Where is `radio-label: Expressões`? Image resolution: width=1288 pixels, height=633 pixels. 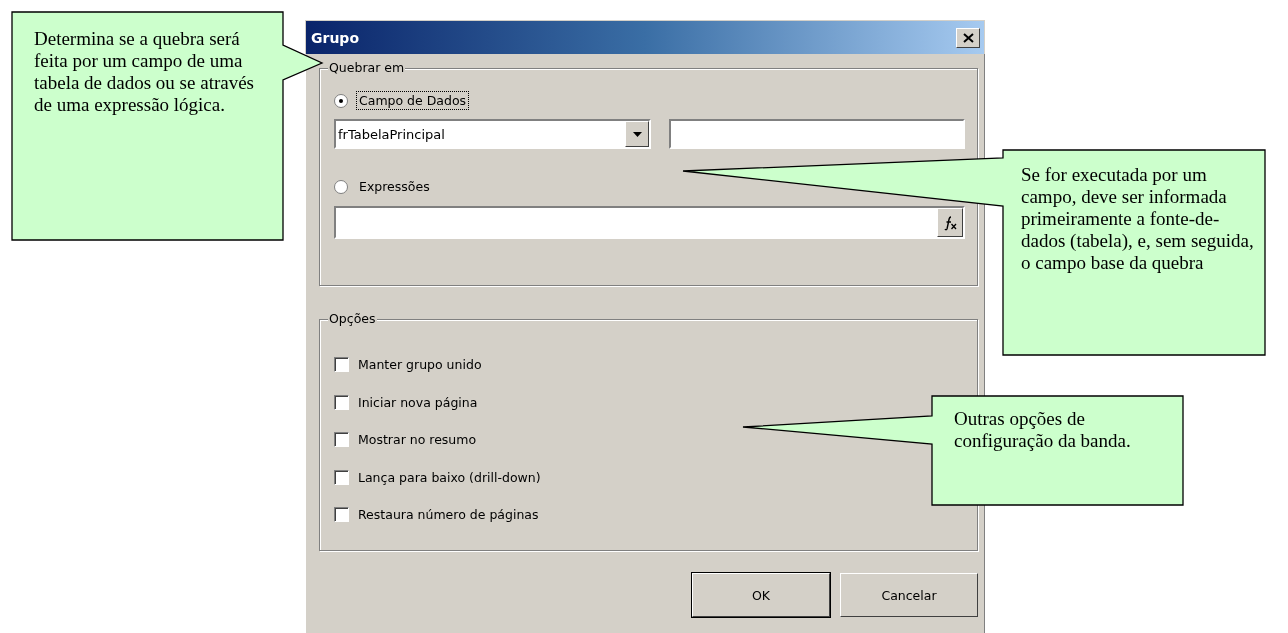
radio-label: Expressões is located at coordinates (394, 186).